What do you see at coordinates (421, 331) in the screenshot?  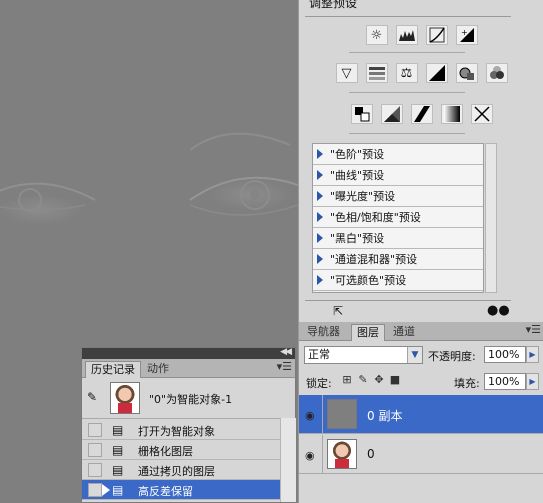 I see `layers-tabbar: 导航器 图层 通道 ▾☰` at bounding box center [421, 331].